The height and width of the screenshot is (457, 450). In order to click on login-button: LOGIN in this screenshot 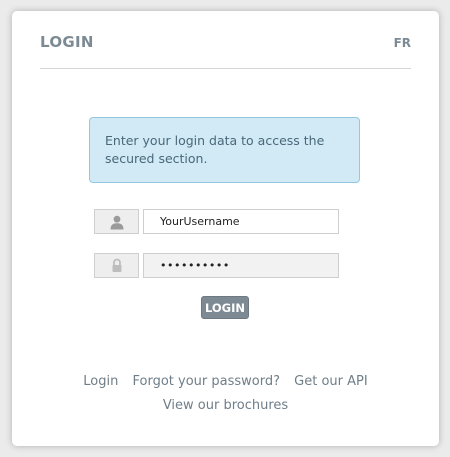, I will do `click(225, 307)`.